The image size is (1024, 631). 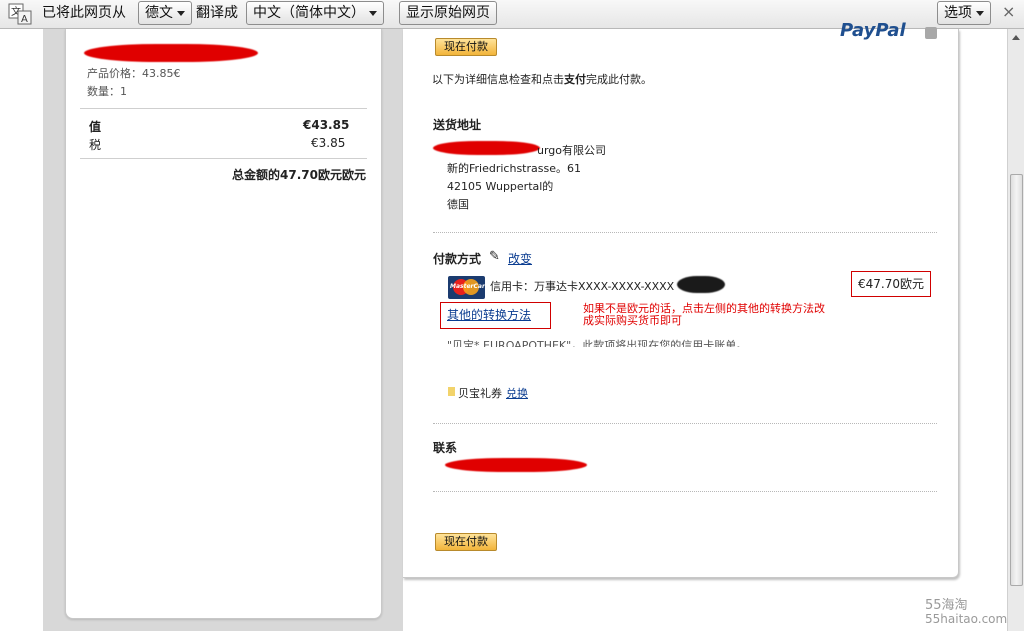 What do you see at coordinates (95, 127) in the screenshot?
I see `value-label: 值` at bounding box center [95, 127].